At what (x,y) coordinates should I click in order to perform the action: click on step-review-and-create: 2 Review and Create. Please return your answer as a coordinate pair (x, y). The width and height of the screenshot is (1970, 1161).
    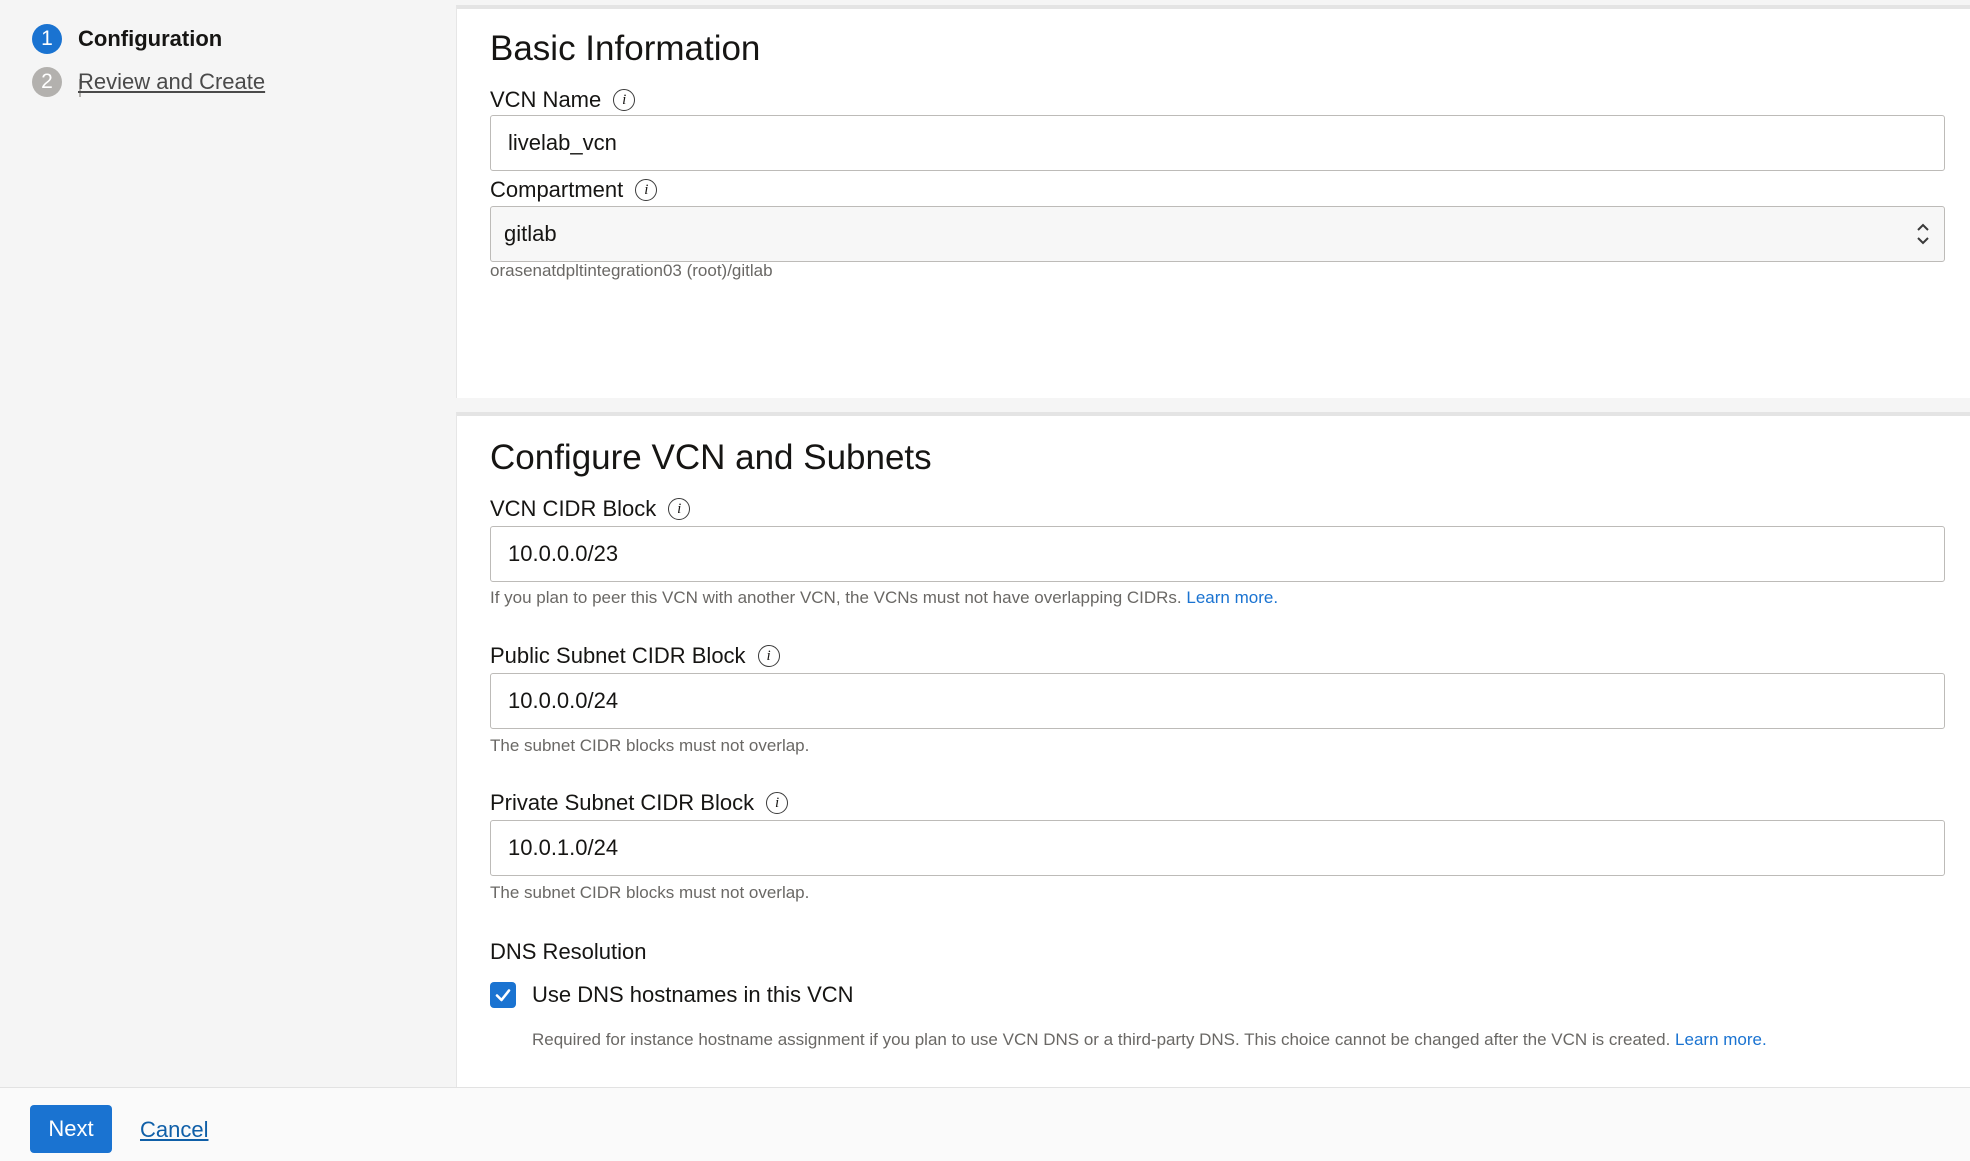
    Looking at the image, I should click on (148, 82).